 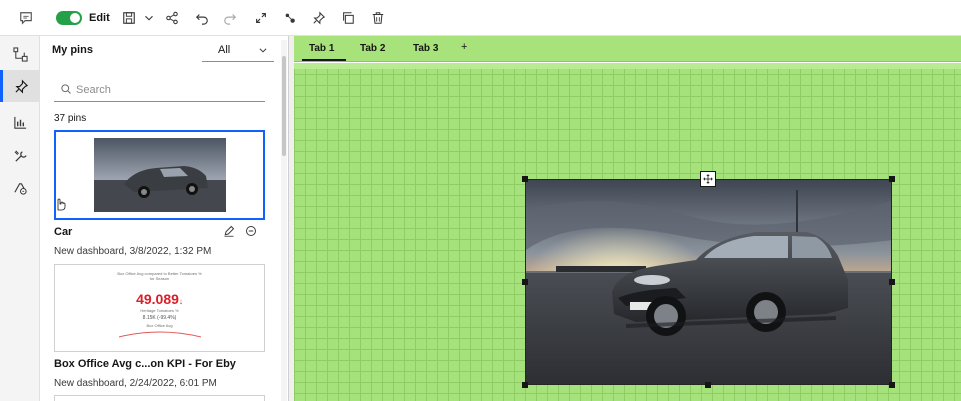 What do you see at coordinates (159, 318) in the screenshot?
I see `kpi-change: 8.15K (-99.4%)` at bounding box center [159, 318].